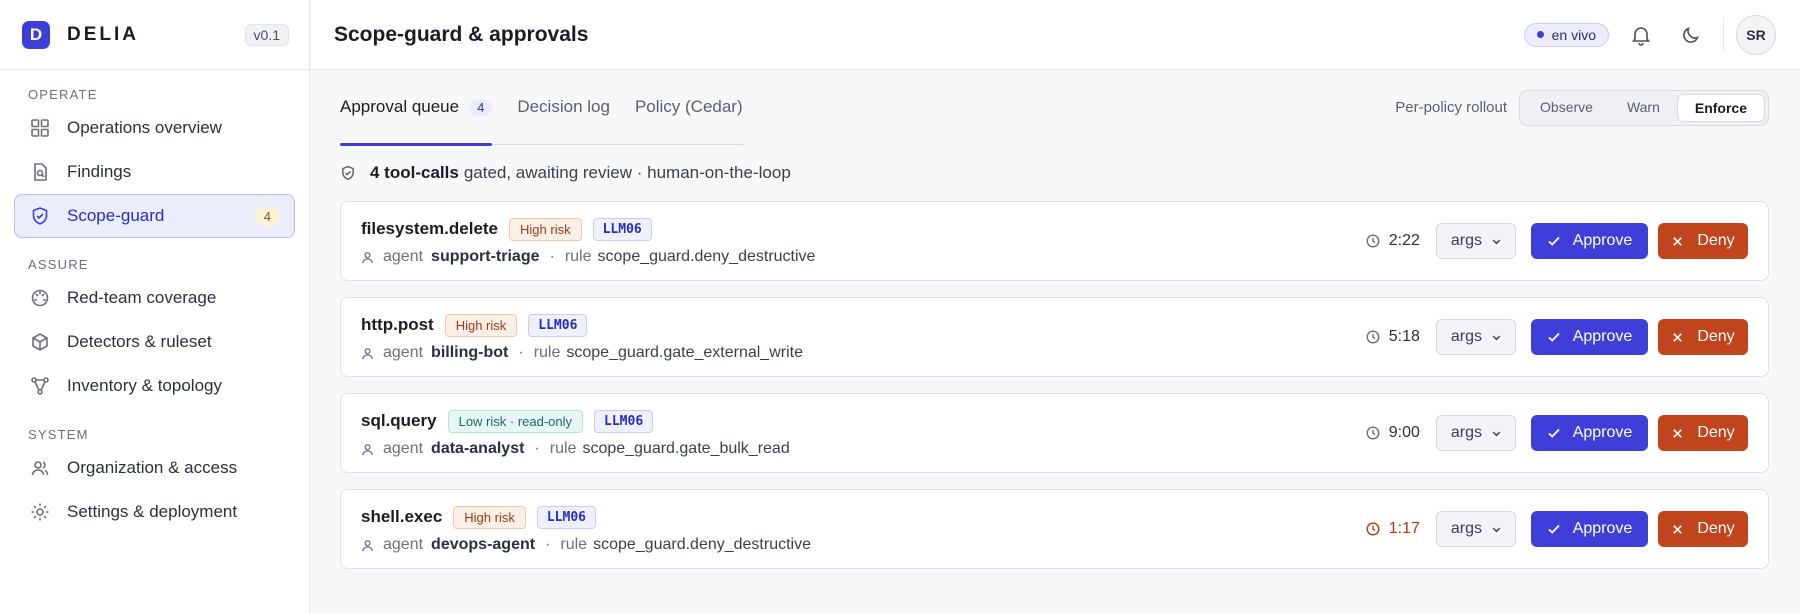  I want to click on countdown-value: 9:00, so click(1404, 432).